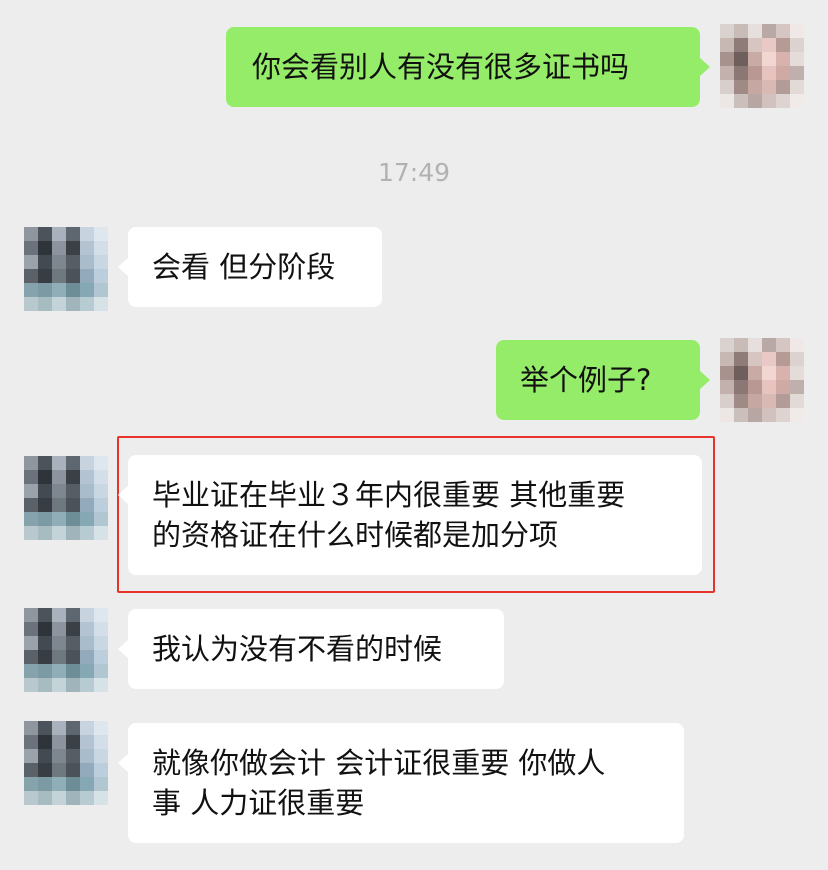 The height and width of the screenshot is (870, 828). I want to click on message-bubble-received: 我认为没有不看的时候, so click(311, 649).